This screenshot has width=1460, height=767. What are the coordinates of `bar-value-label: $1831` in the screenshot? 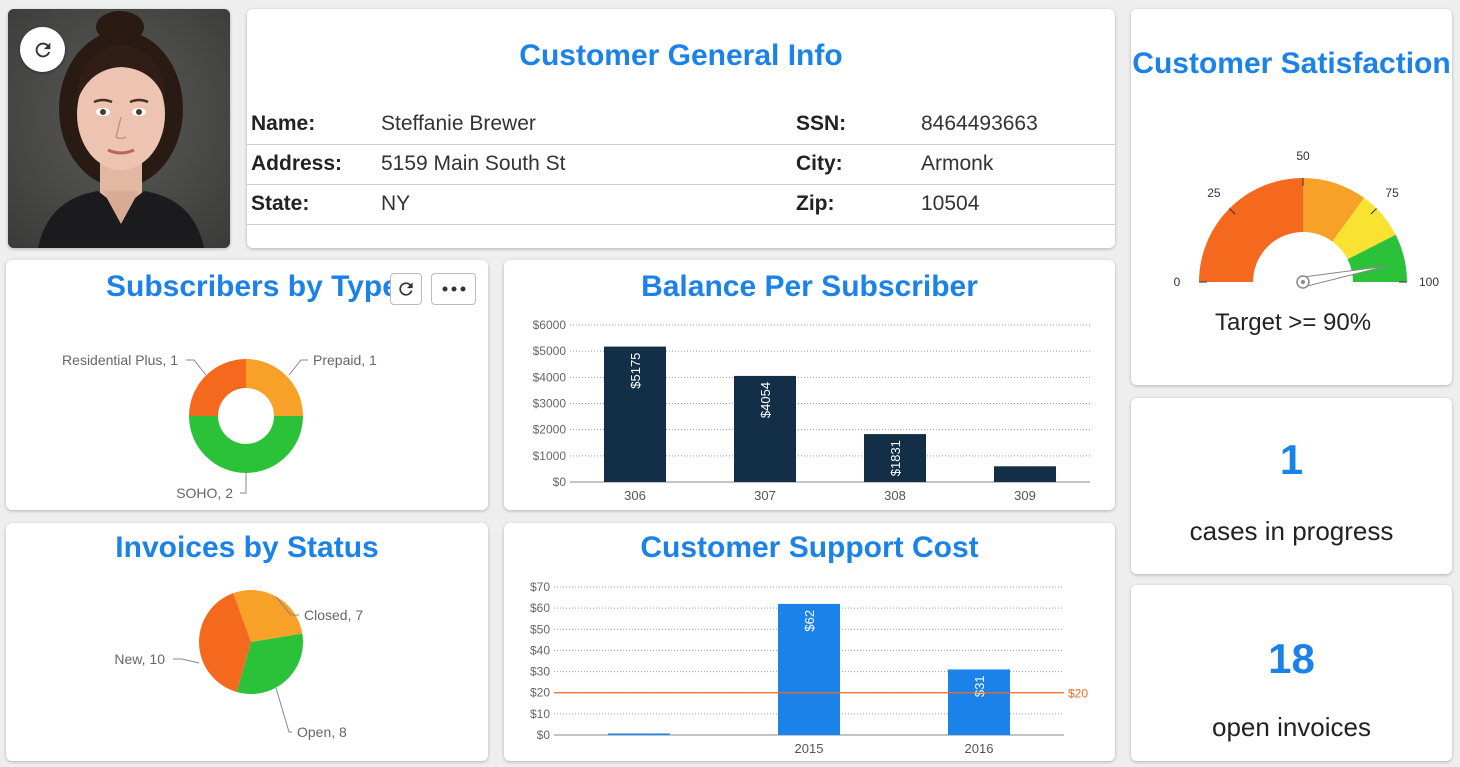 It's located at (895, 458).